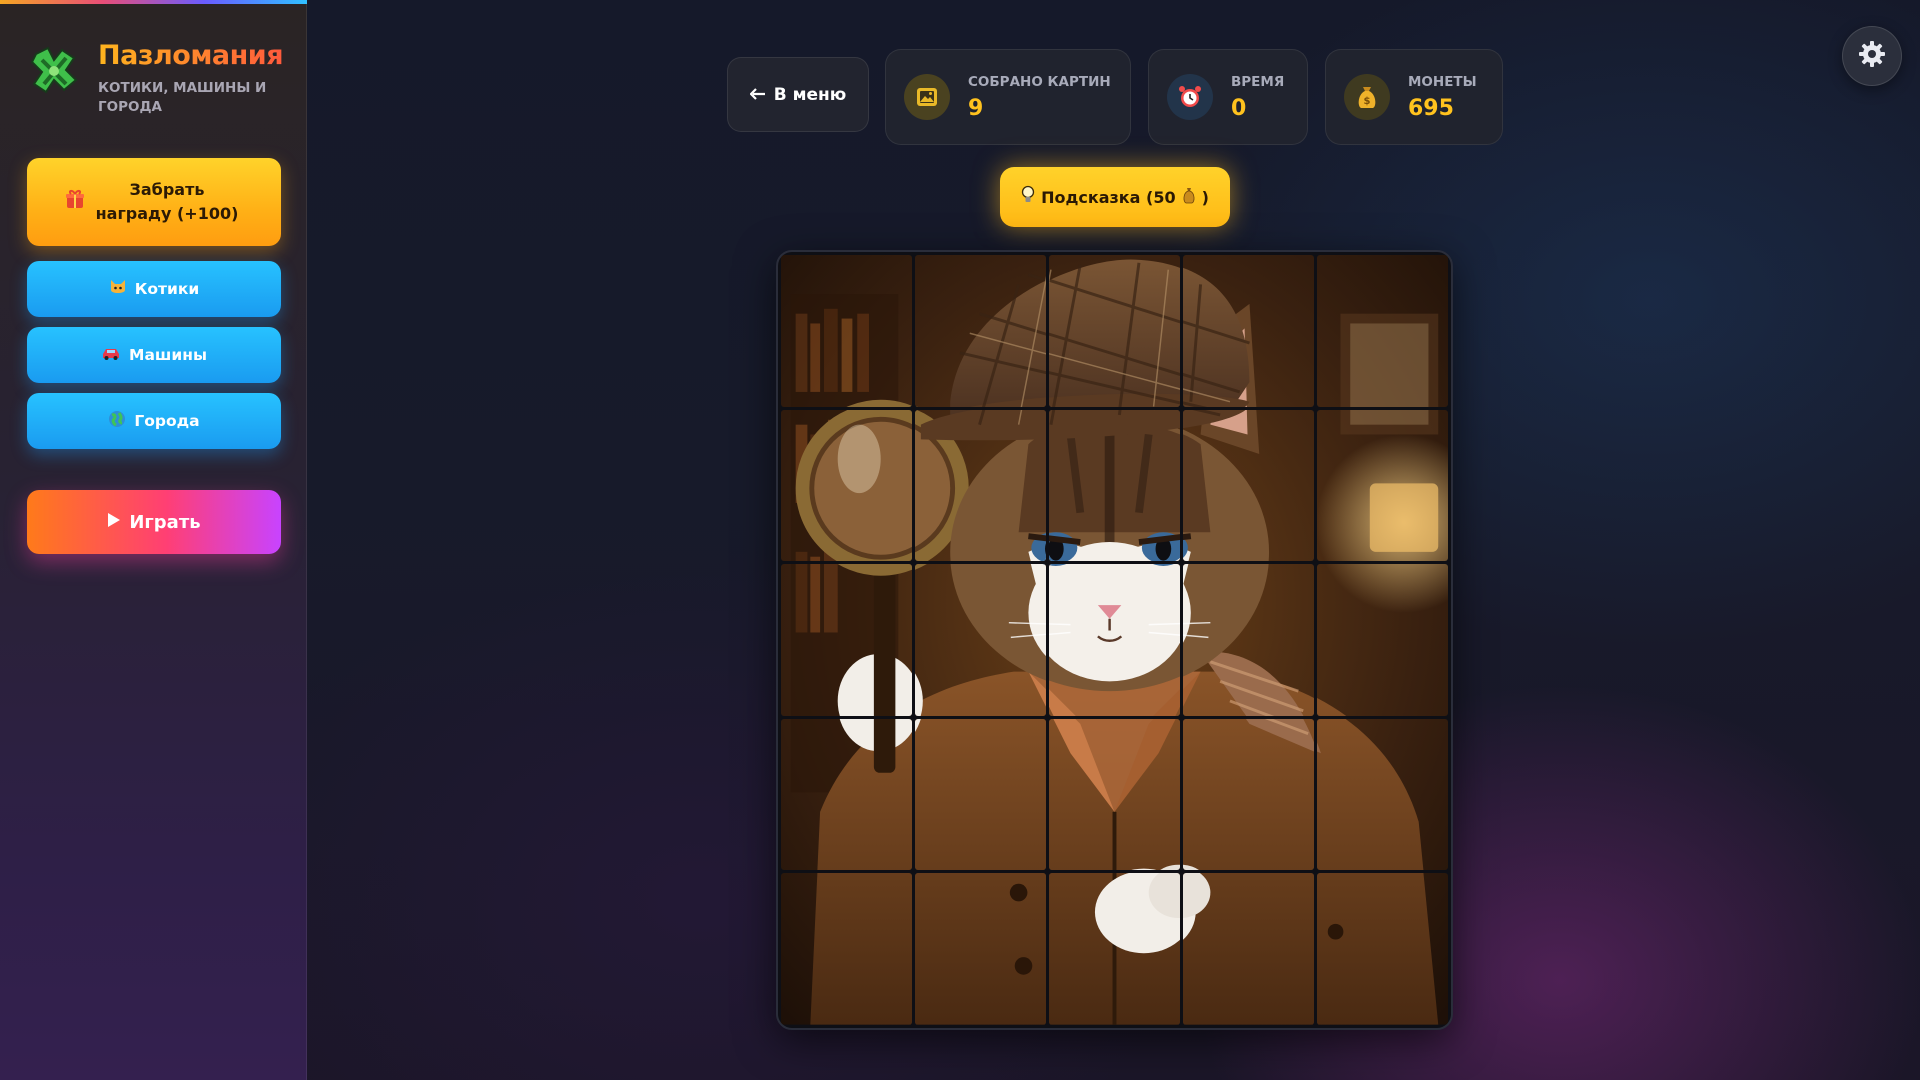  I want to click on brand: Пазломания Котики, машины и города, so click(156, 78).